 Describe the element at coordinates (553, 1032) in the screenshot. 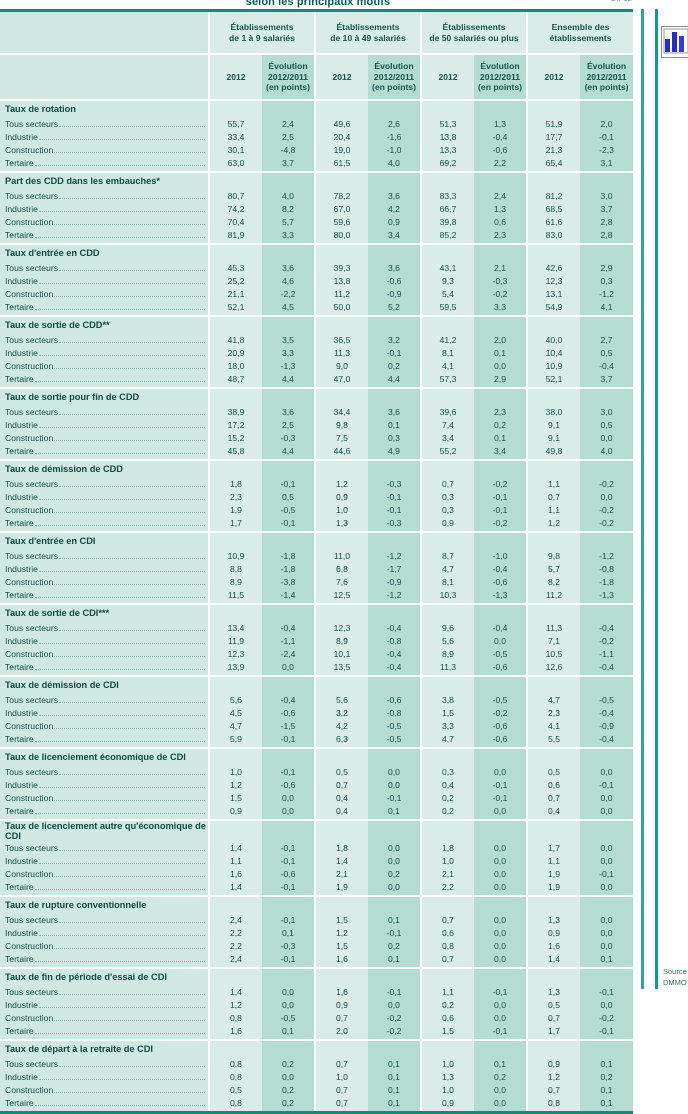

I see `data-cell: 1,7` at that location.